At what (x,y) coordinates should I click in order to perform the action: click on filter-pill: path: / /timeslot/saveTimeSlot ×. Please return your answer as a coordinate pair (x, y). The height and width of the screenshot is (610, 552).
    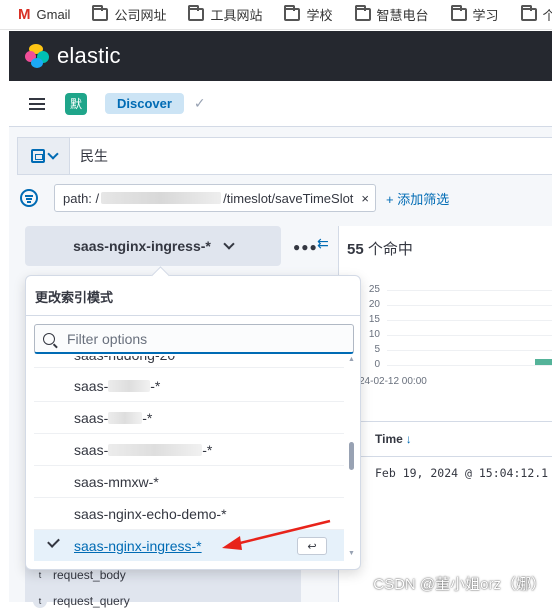
    Looking at the image, I should click on (215, 198).